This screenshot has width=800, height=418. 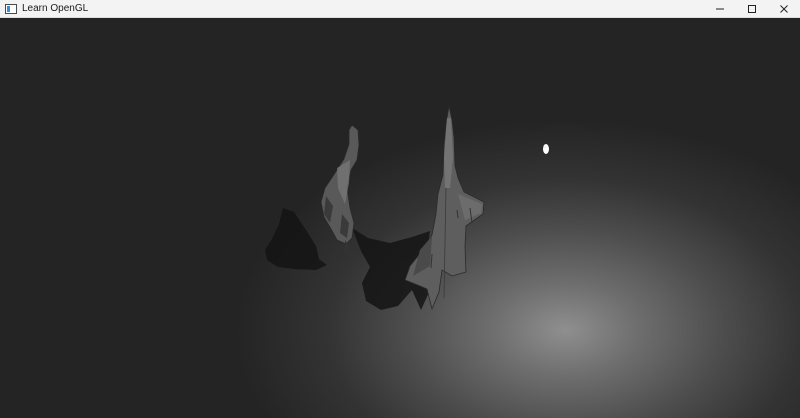 I want to click on jet-model, so click(x=444, y=208).